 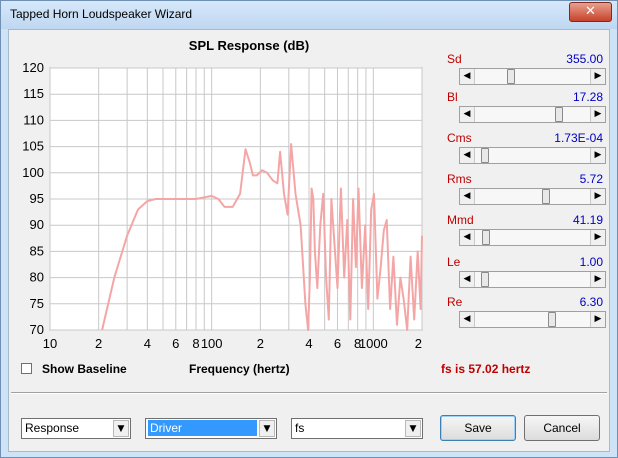 What do you see at coordinates (212, 343) in the screenshot?
I see `x-tick-label: 100` at bounding box center [212, 343].